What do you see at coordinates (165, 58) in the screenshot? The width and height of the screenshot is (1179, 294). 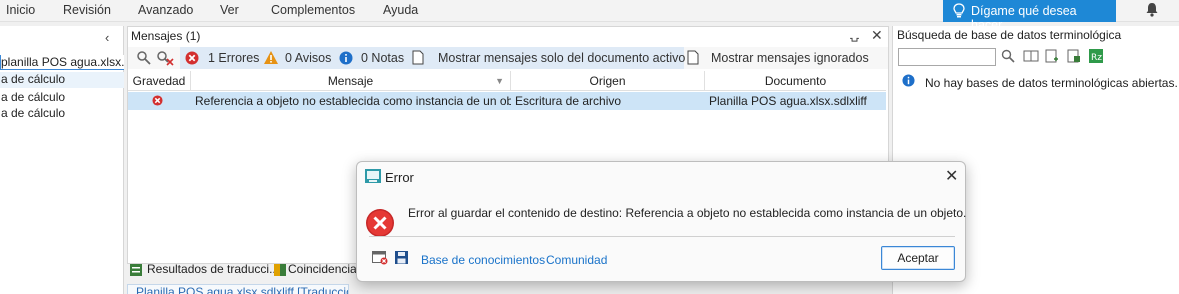 I see `clear-filter-icon` at bounding box center [165, 58].